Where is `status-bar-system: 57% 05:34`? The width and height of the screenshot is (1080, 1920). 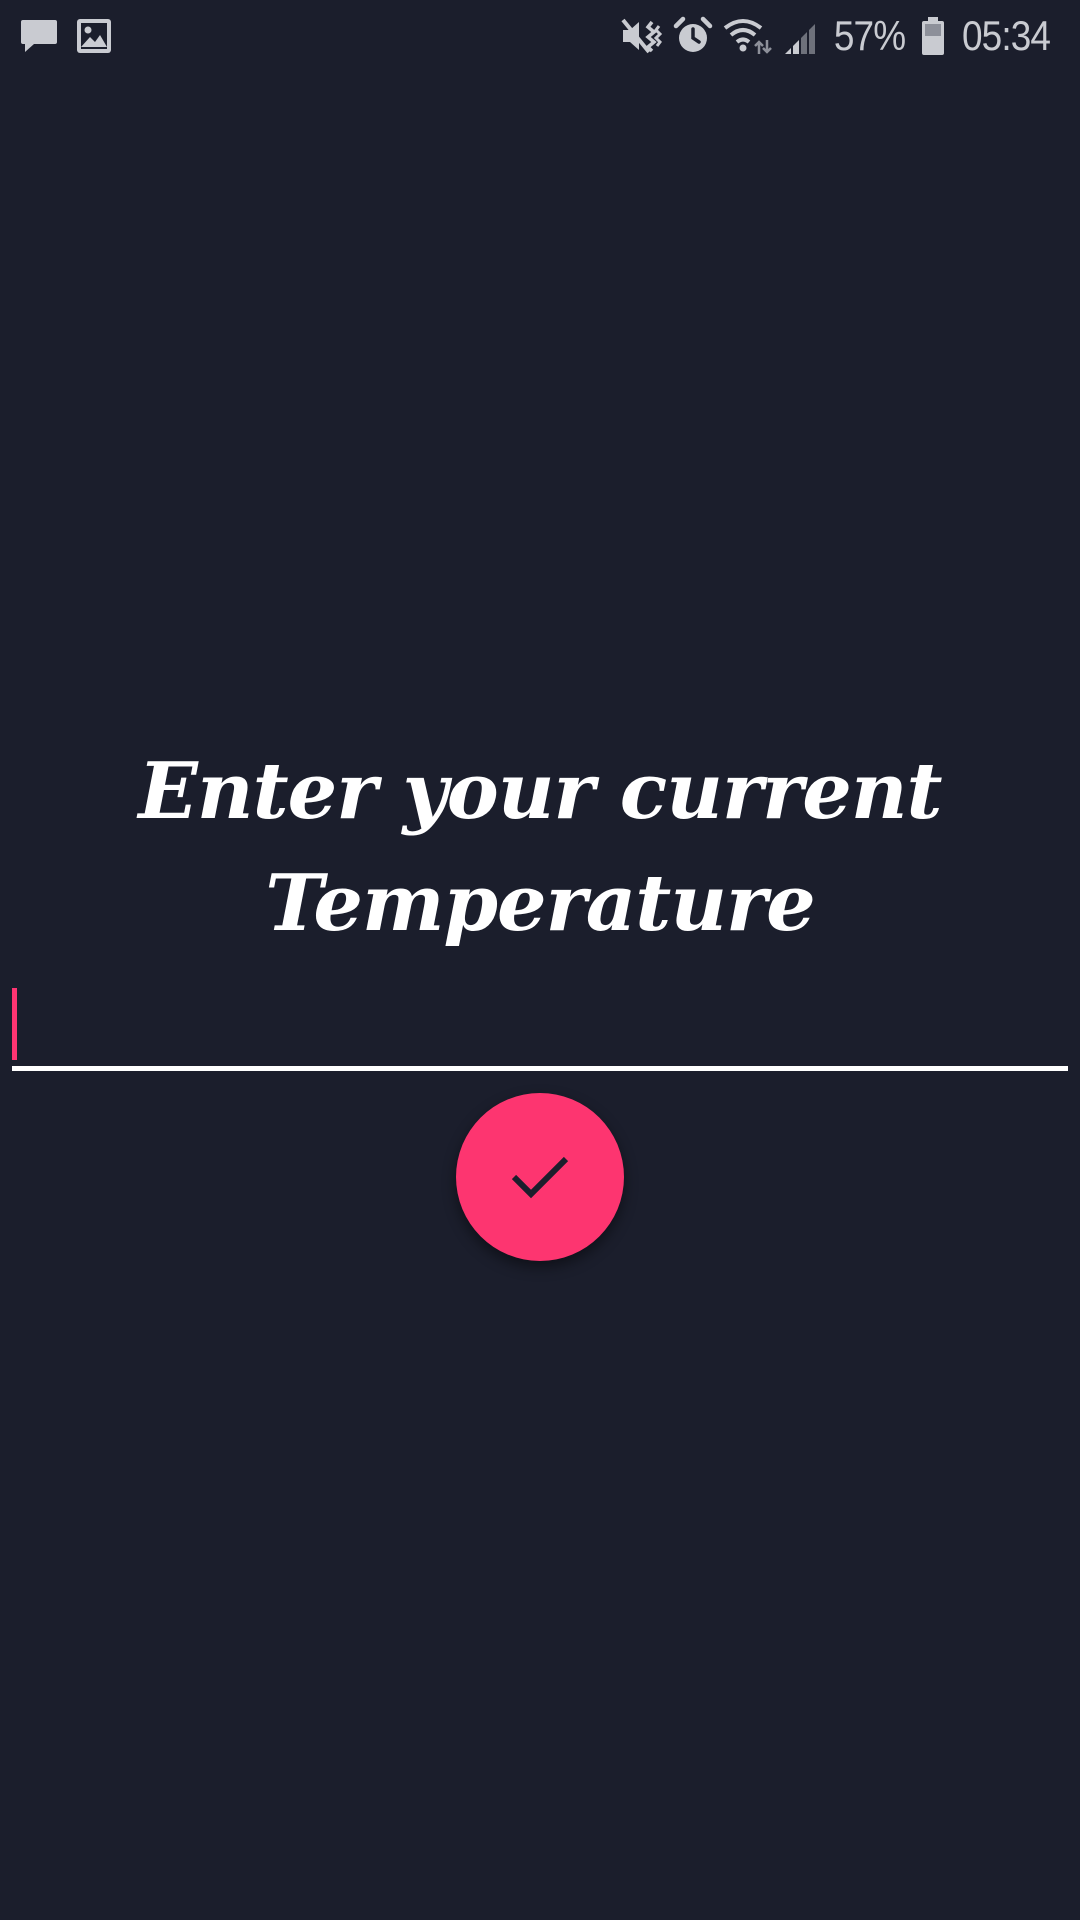 status-bar-system: 57% 05:34 is located at coordinates (838, 36).